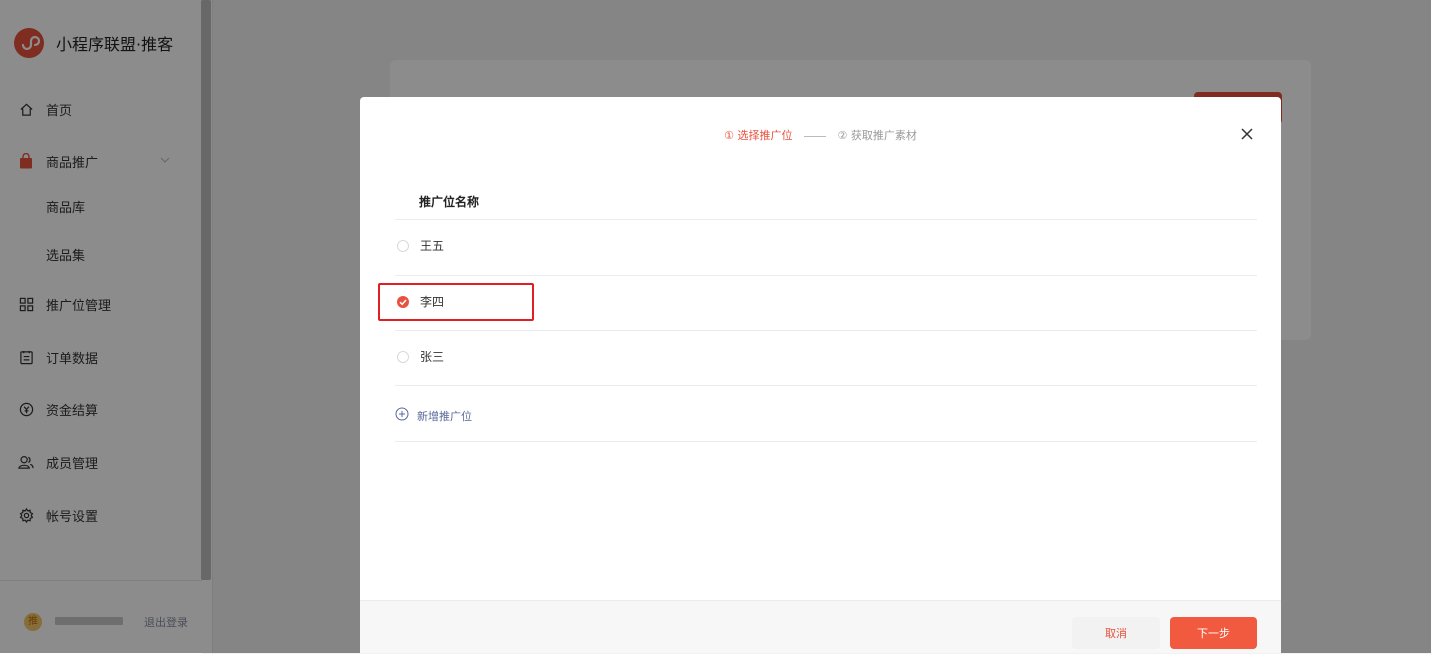 The height and width of the screenshot is (654, 1431). Describe the element at coordinates (758, 135) in the screenshot. I see `step-1: ① 选择推广位` at that location.